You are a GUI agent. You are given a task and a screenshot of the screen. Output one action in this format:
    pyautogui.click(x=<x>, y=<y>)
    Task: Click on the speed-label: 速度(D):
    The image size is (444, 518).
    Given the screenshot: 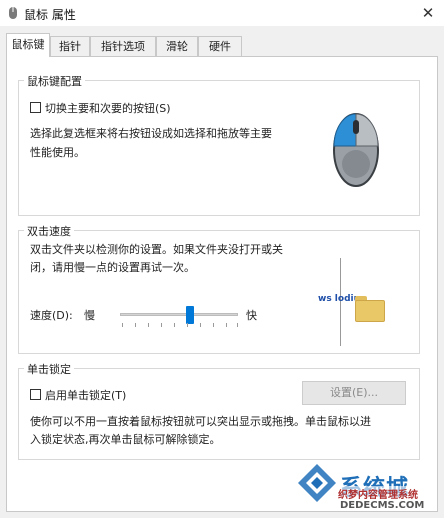 What is the action you would take?
    pyautogui.click(x=51, y=315)
    